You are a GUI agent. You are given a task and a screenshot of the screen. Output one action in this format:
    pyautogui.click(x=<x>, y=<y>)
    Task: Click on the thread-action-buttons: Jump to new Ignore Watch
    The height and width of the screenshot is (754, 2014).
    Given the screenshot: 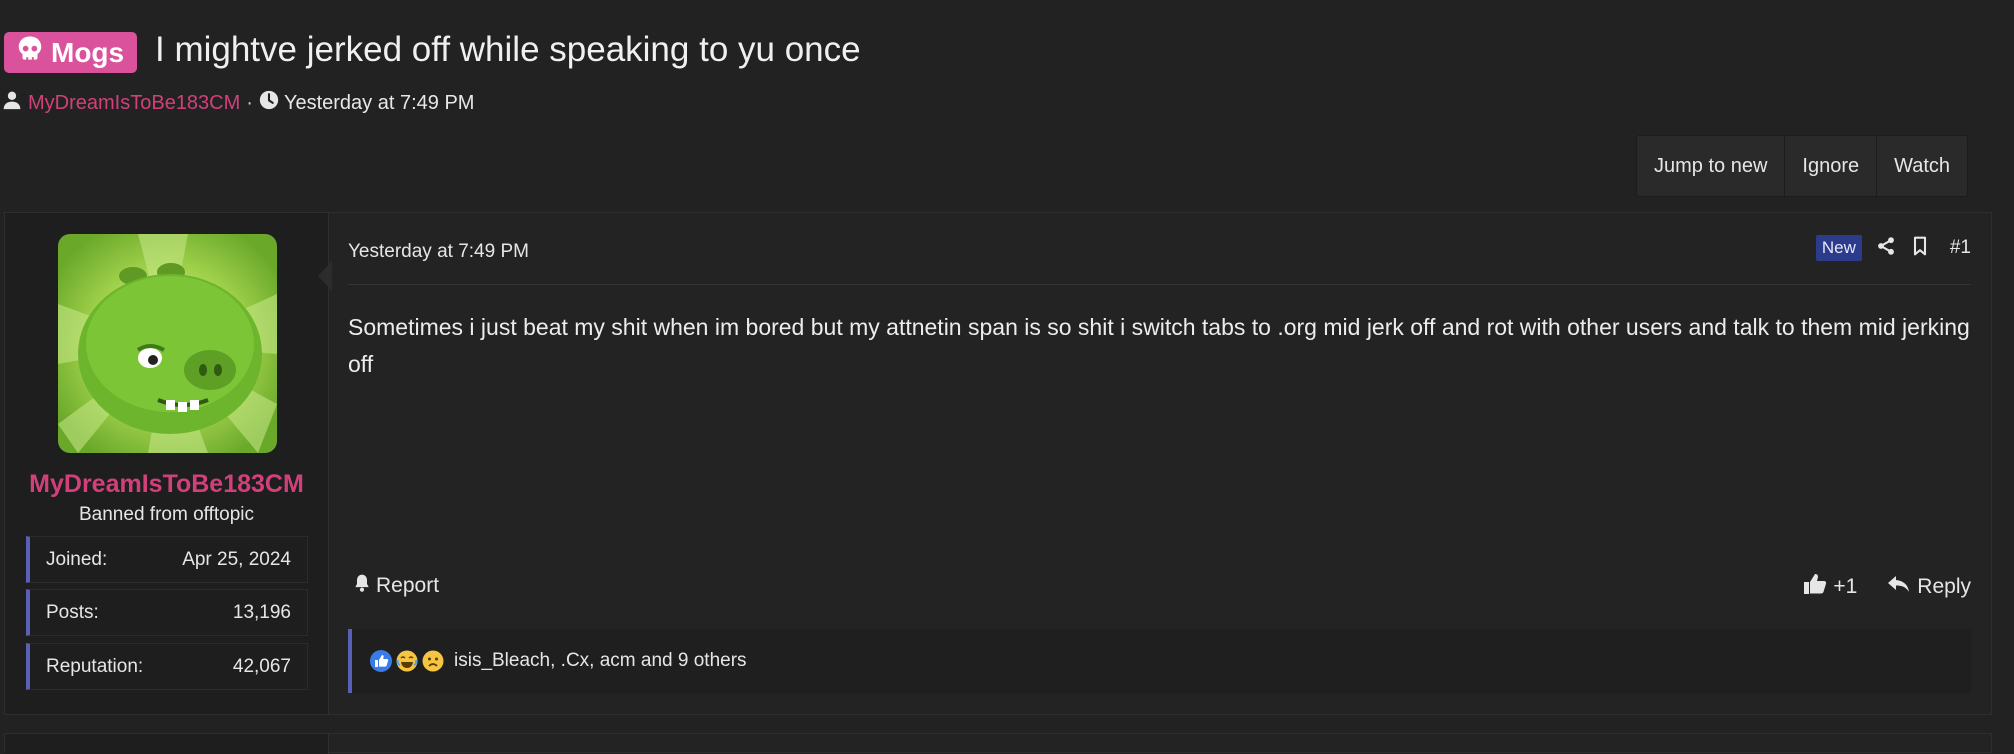 What is the action you would take?
    pyautogui.click(x=1802, y=166)
    